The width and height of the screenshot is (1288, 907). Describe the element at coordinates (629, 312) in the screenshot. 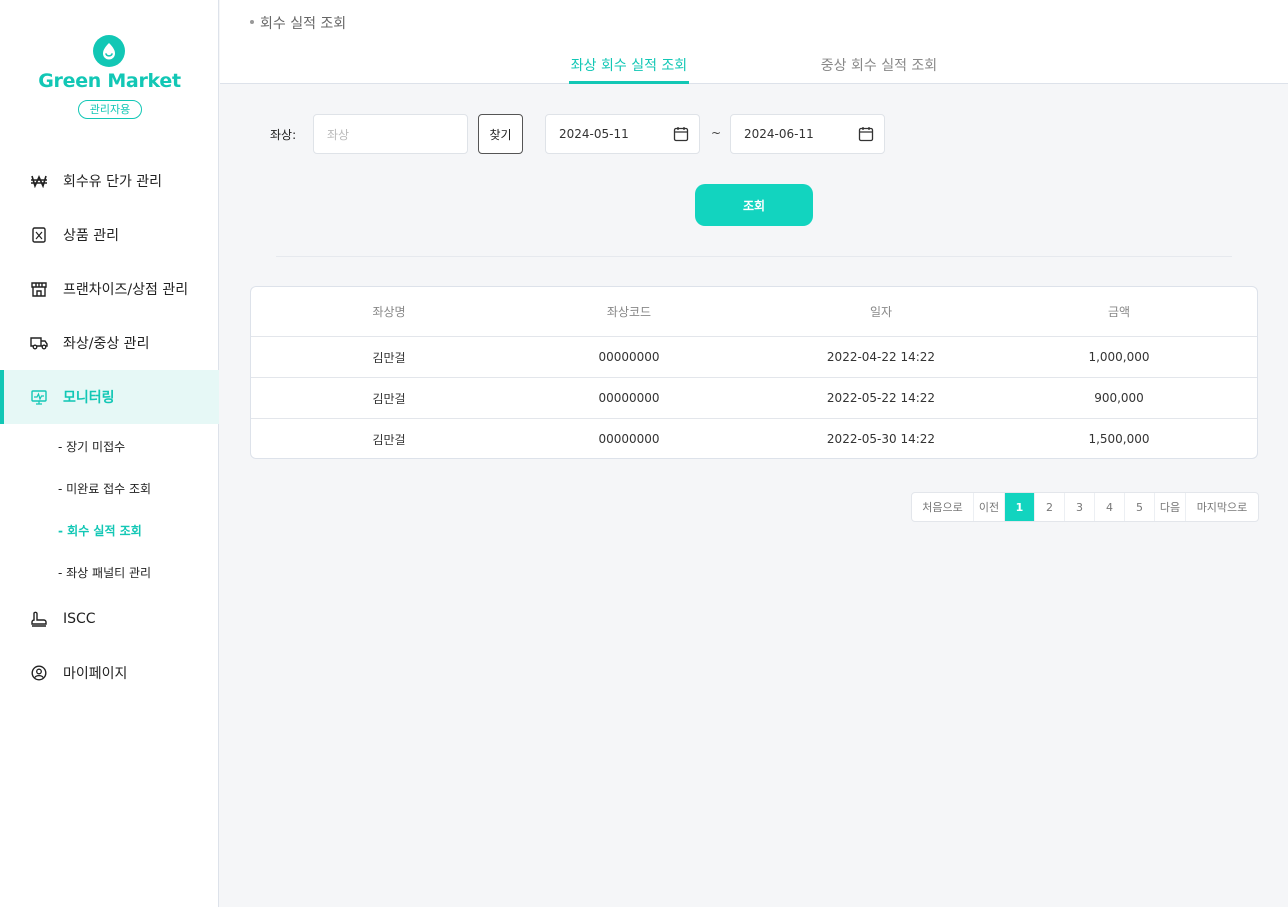

I see `column-header-dealer-code: 좌상코드` at that location.